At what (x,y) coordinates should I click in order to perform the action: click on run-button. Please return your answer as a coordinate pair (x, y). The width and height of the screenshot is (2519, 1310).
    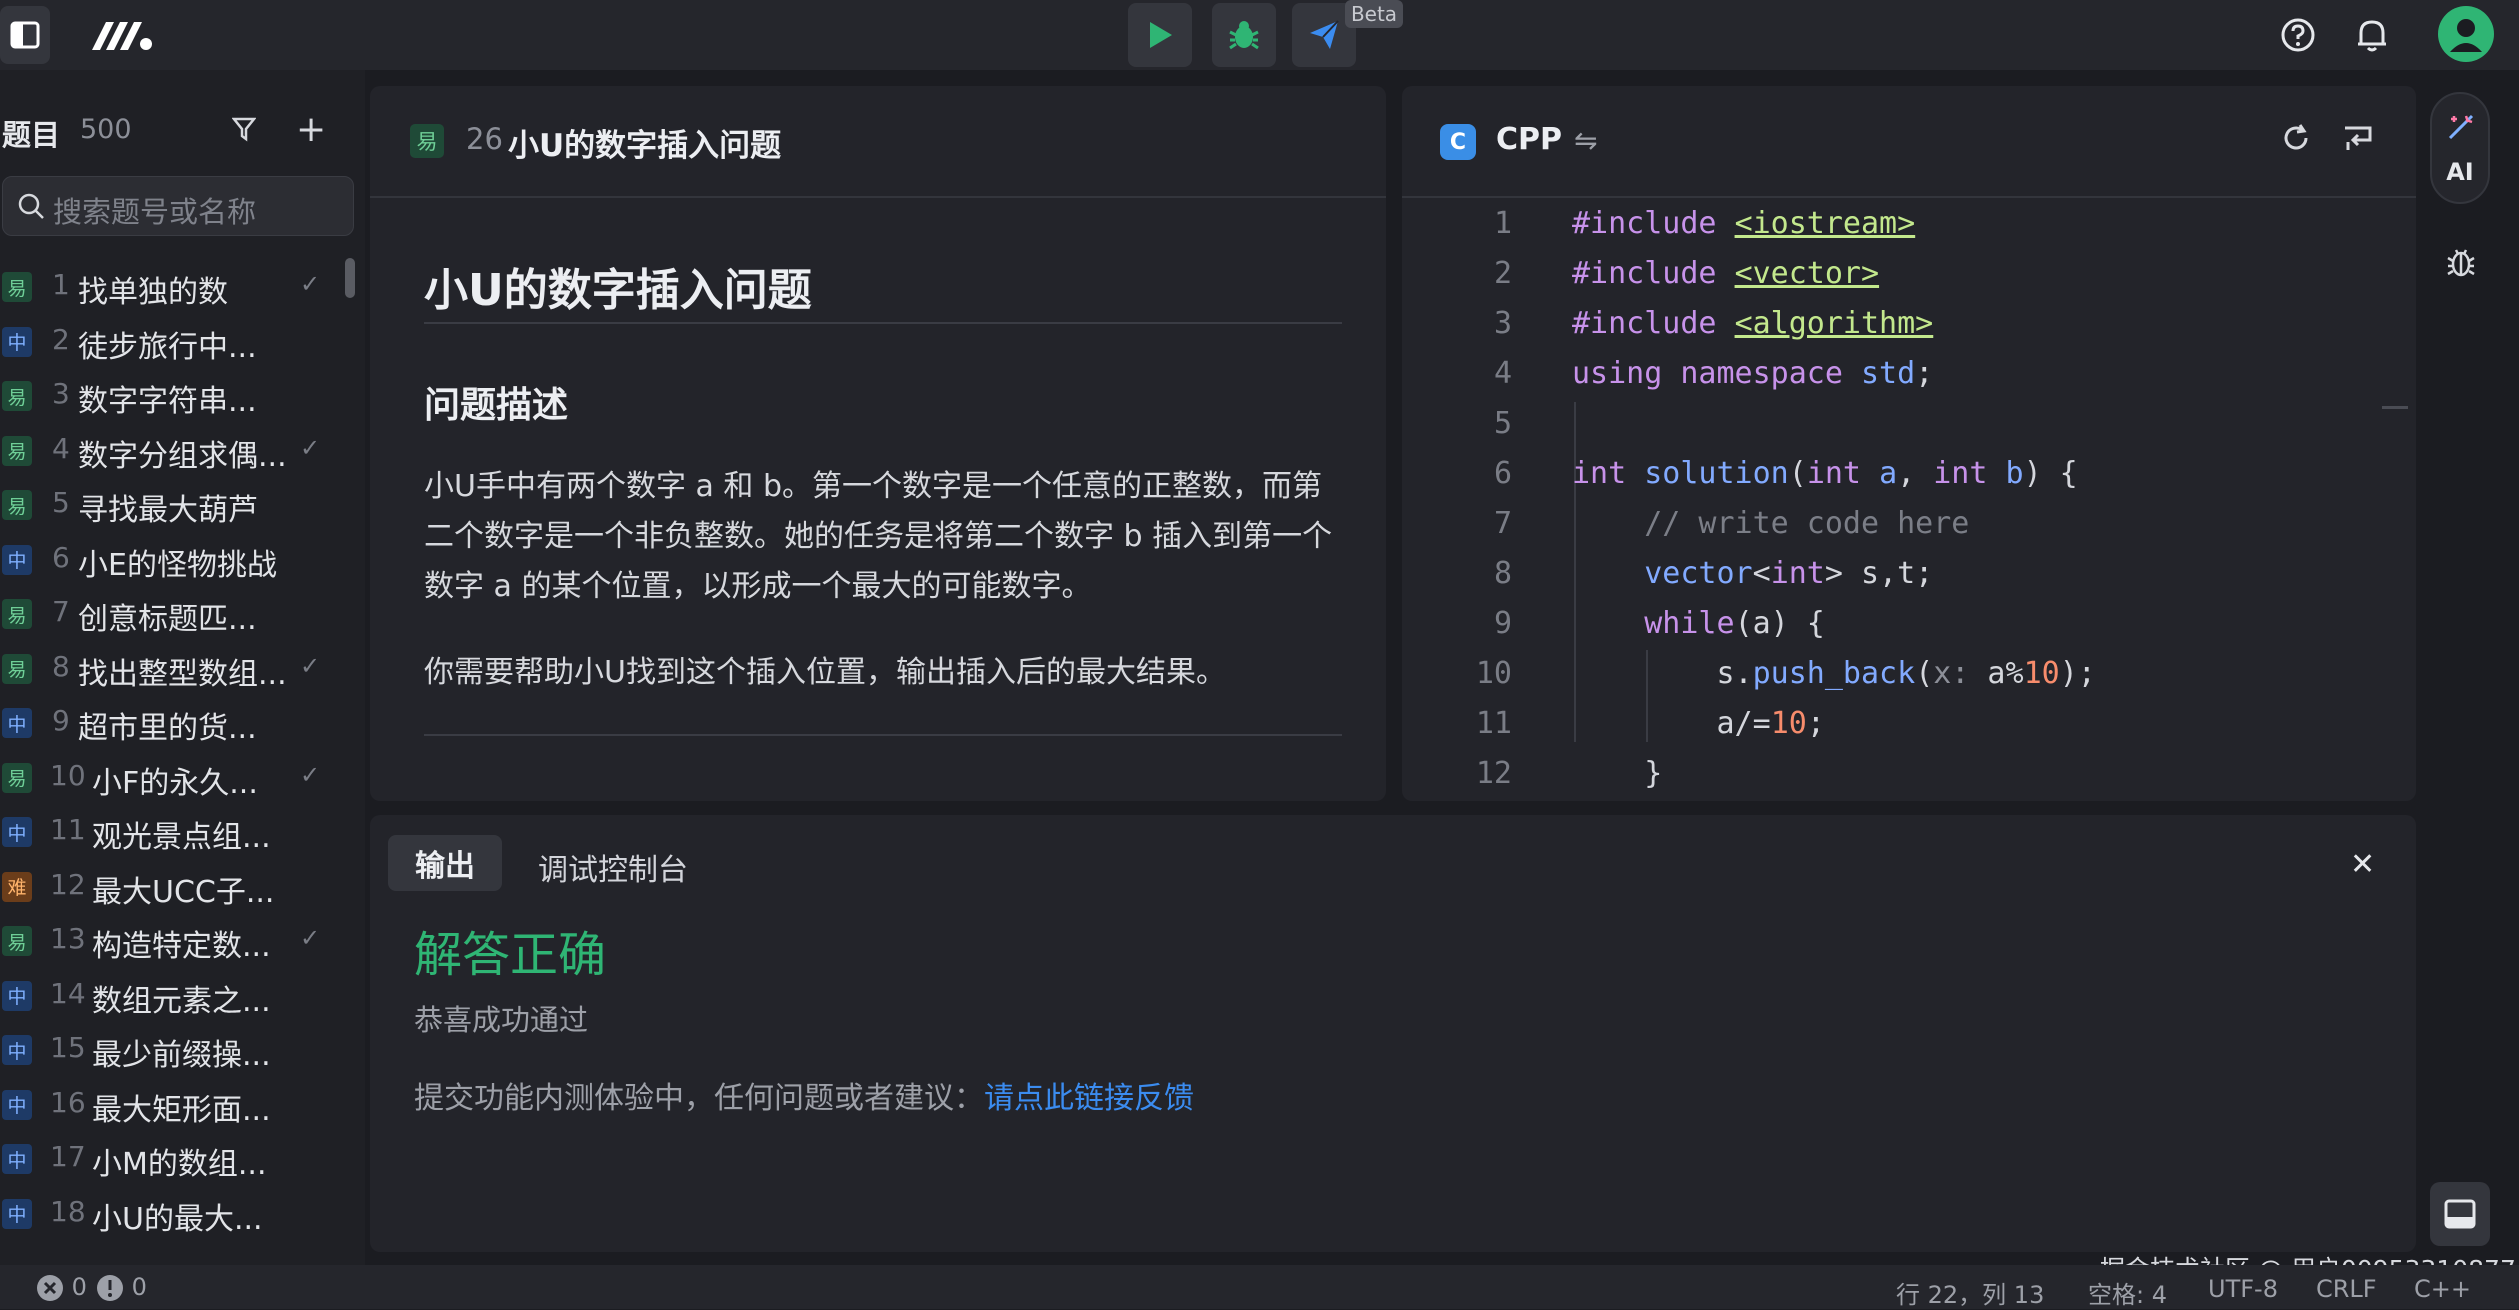
    Looking at the image, I should click on (1160, 35).